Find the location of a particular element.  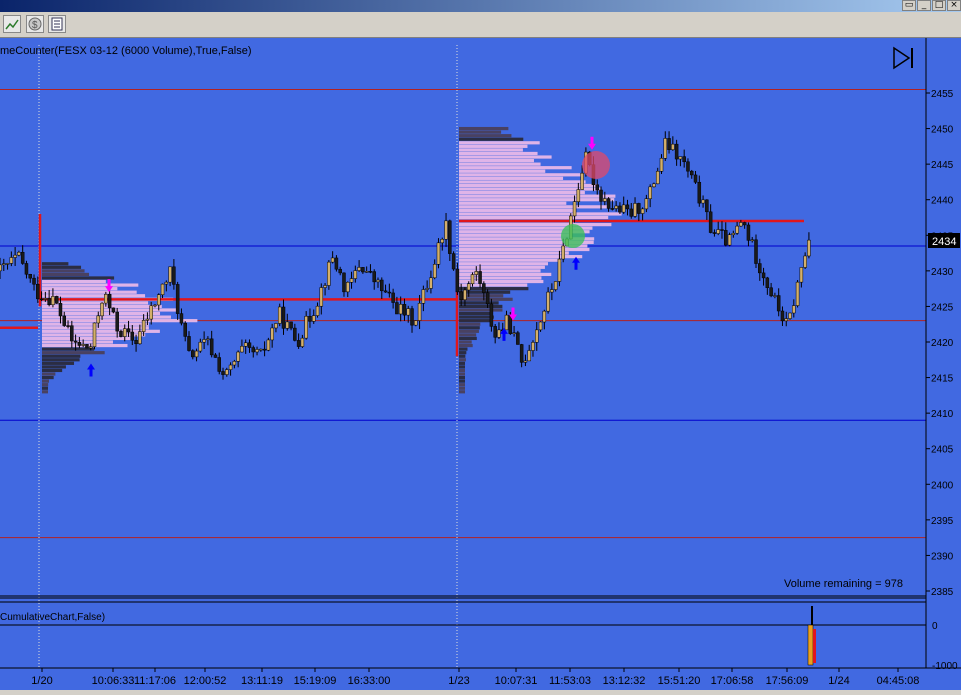

restore-button: ▭ is located at coordinates (909, 5).